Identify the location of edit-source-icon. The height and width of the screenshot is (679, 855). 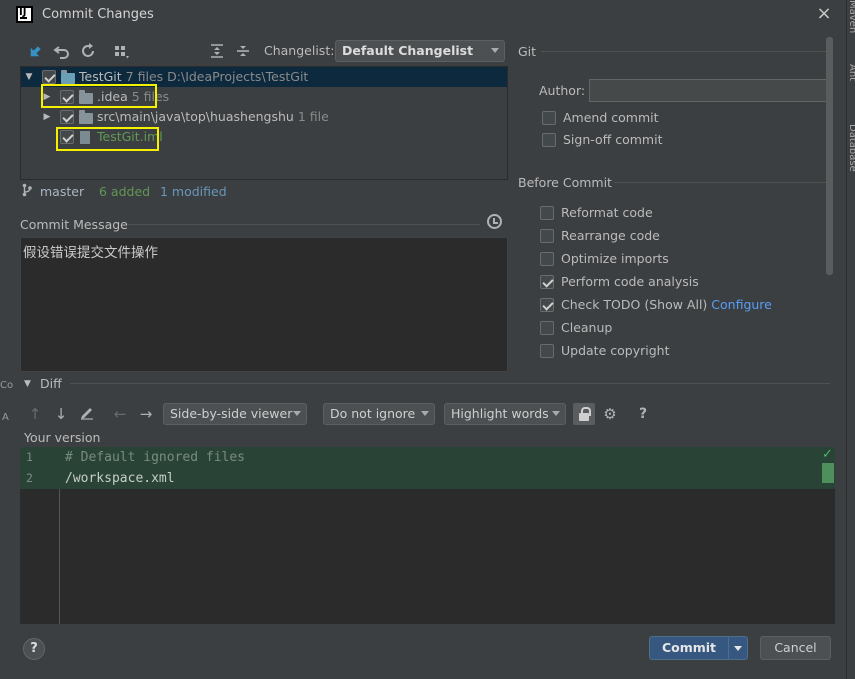
(87, 414).